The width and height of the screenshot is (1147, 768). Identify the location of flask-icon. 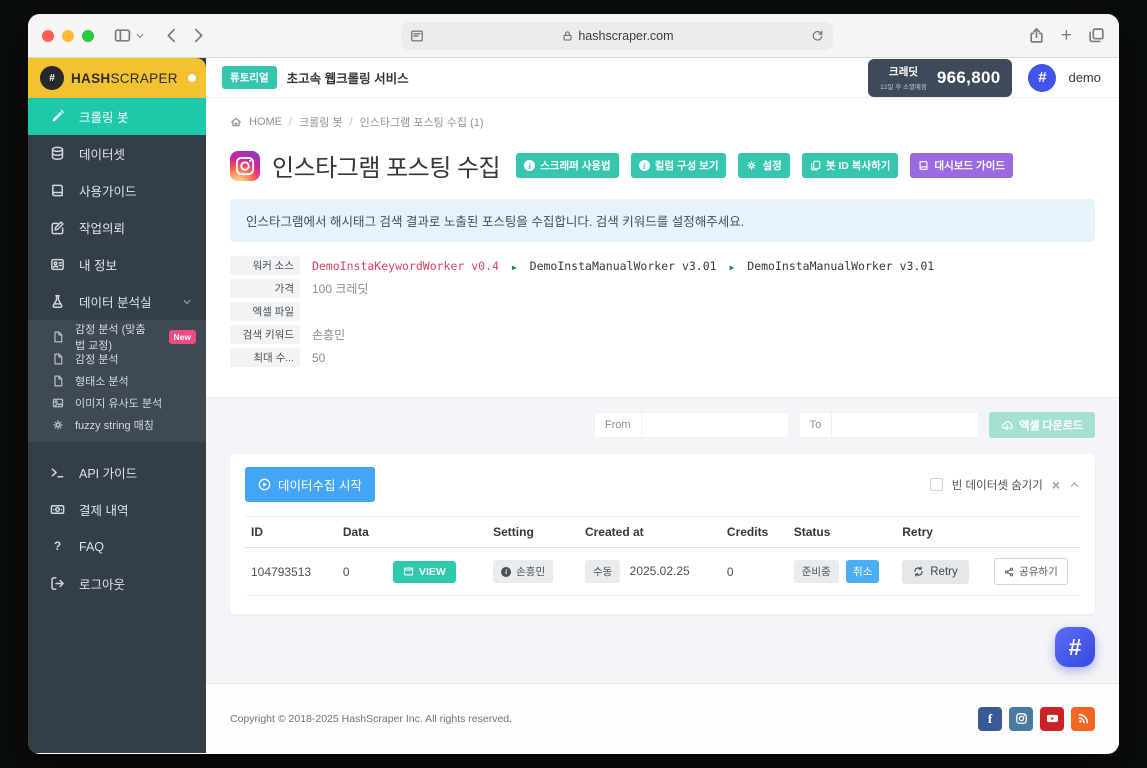
(57, 301).